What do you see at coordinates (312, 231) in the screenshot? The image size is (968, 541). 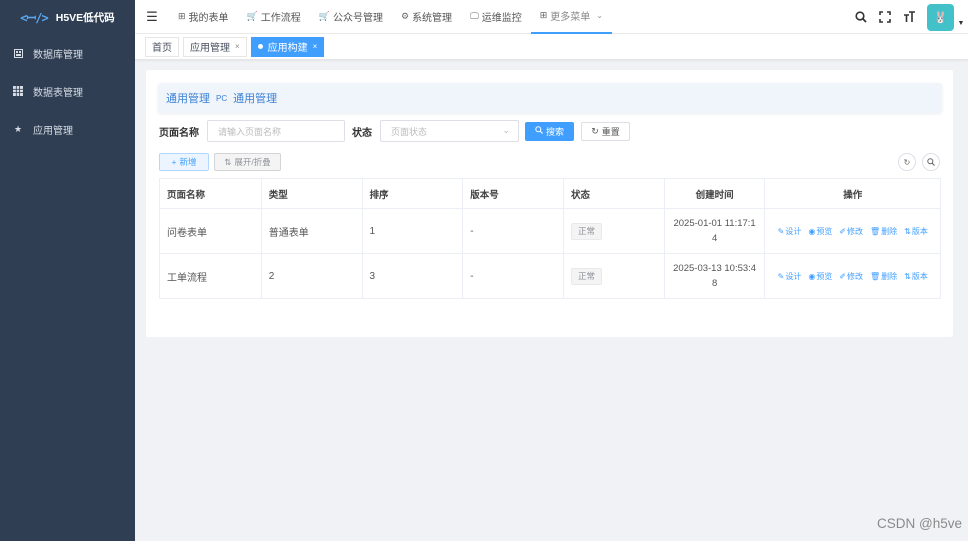 I see `cell-type: 普通表单` at bounding box center [312, 231].